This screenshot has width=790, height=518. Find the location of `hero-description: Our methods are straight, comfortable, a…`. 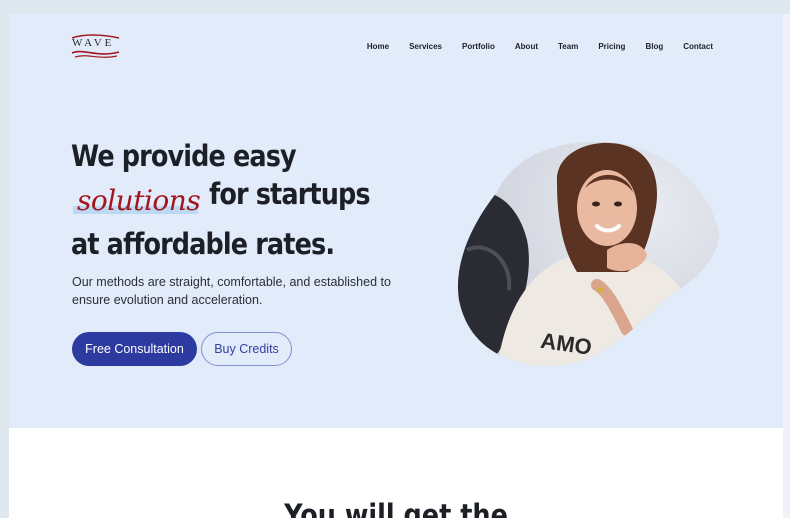

hero-description: Our methods are straight, comfortable, a… is located at coordinates (231, 291).